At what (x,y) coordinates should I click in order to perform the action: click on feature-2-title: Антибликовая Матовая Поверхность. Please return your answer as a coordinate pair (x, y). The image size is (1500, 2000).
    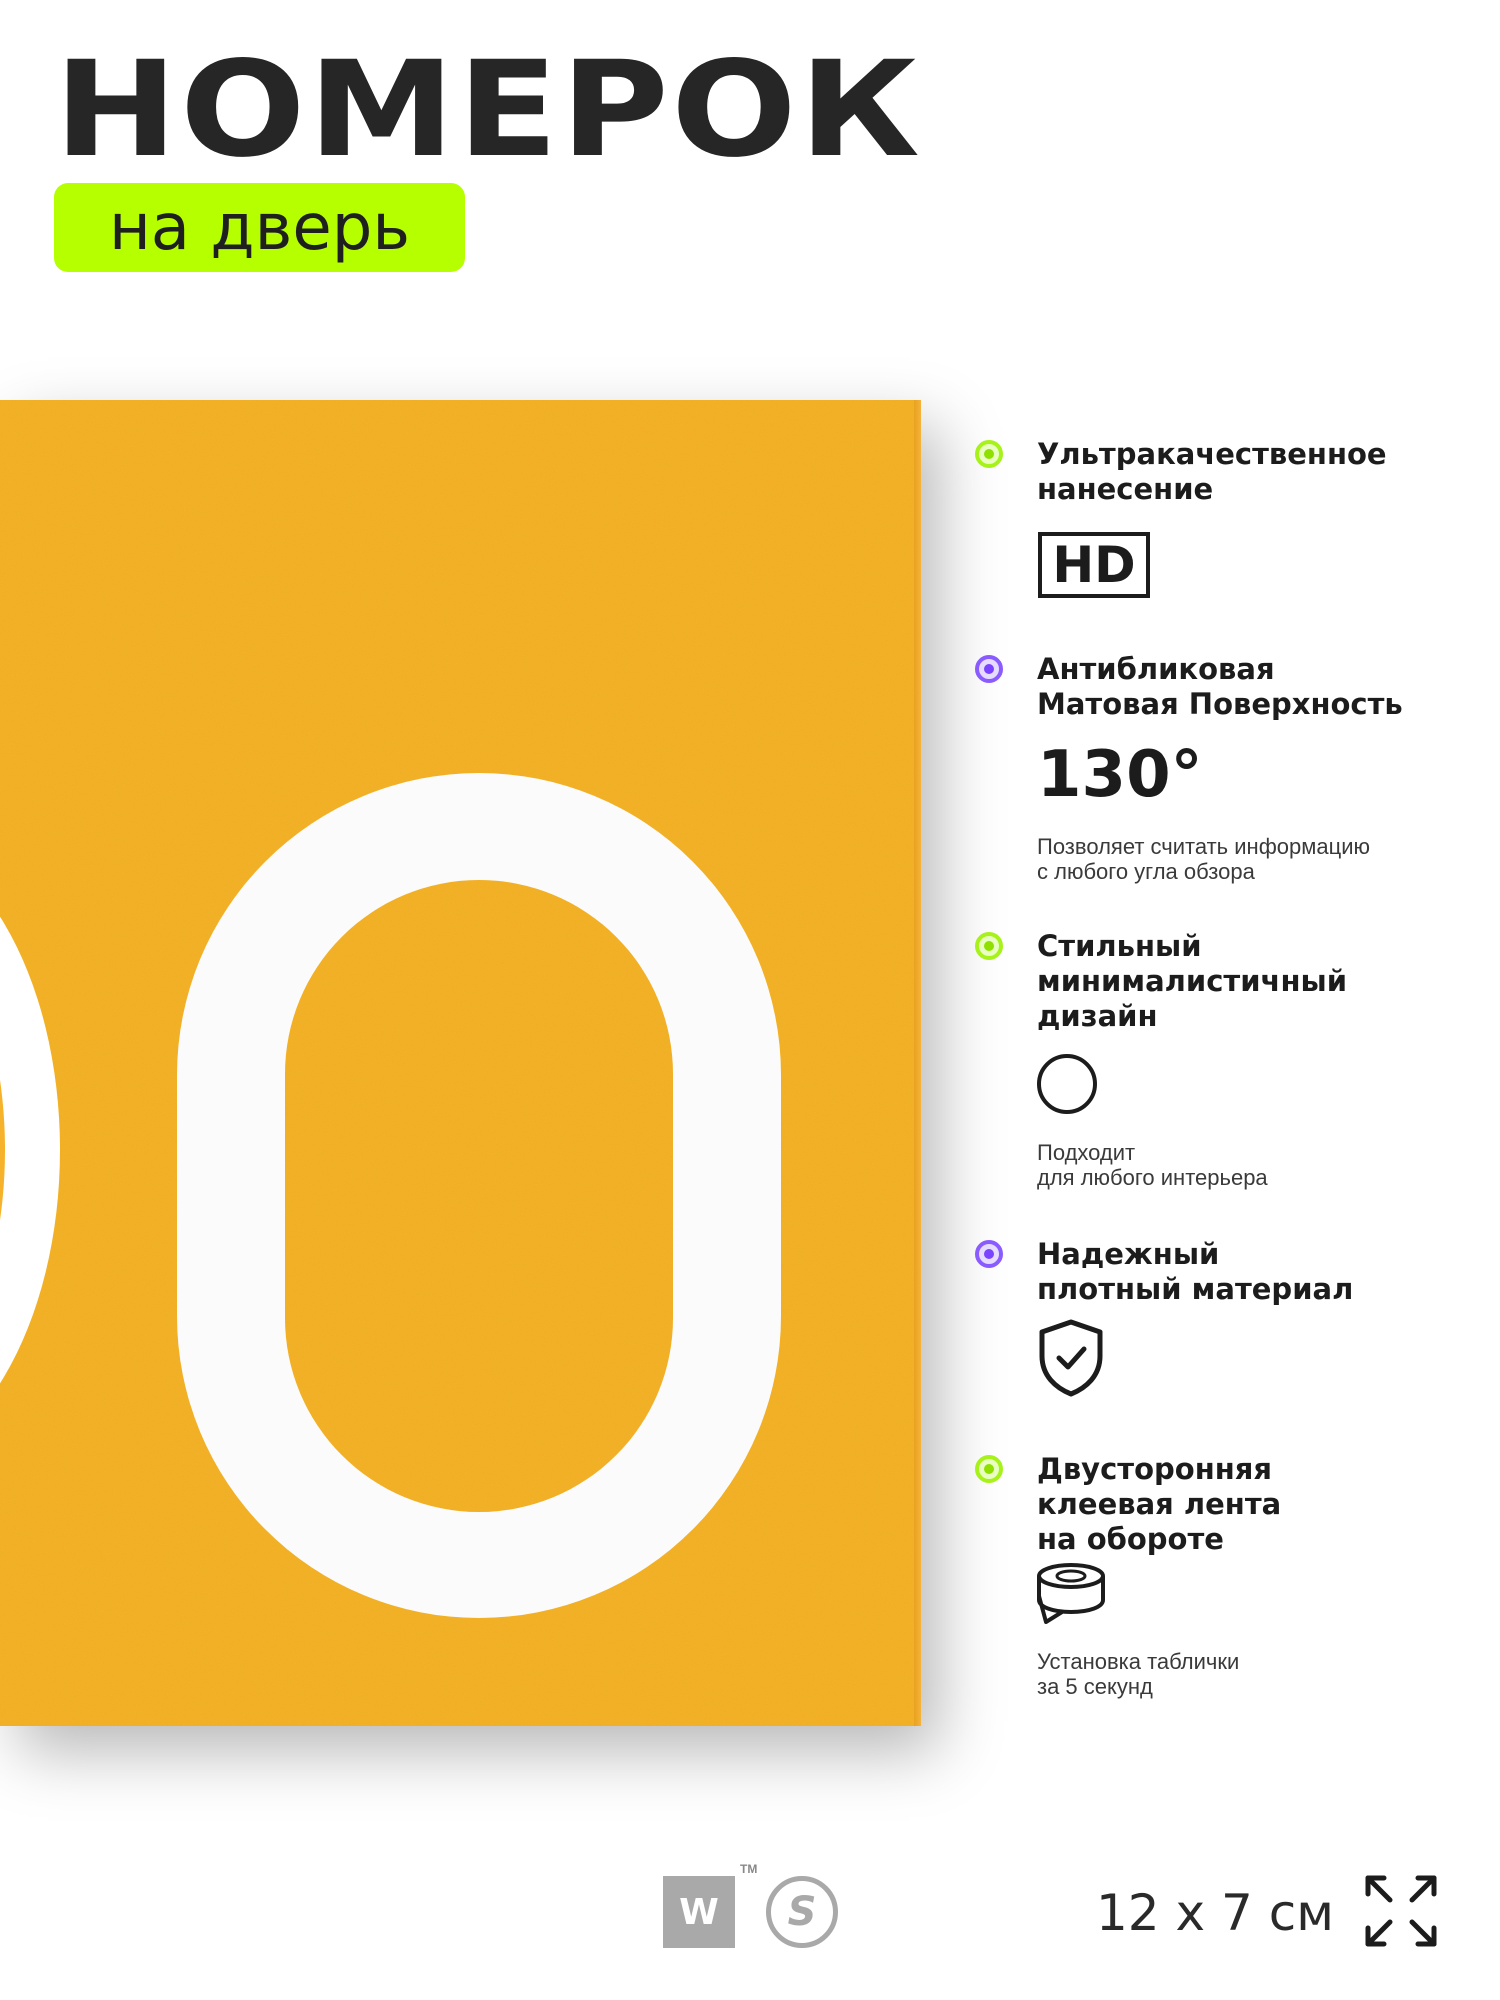
    Looking at the image, I should click on (1220, 687).